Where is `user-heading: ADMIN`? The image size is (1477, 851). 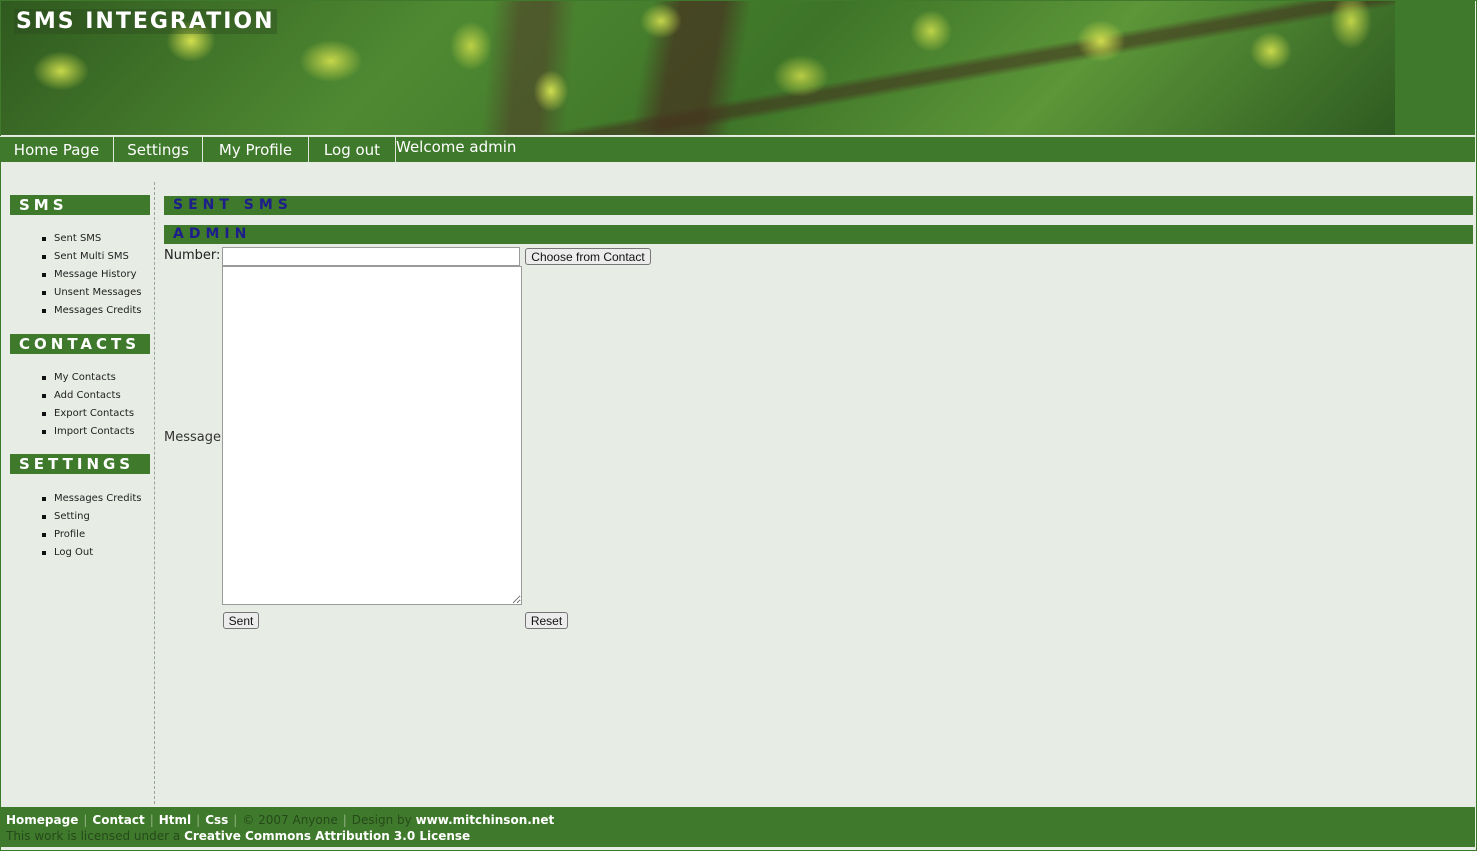
user-heading: ADMIN is located at coordinates (818, 234).